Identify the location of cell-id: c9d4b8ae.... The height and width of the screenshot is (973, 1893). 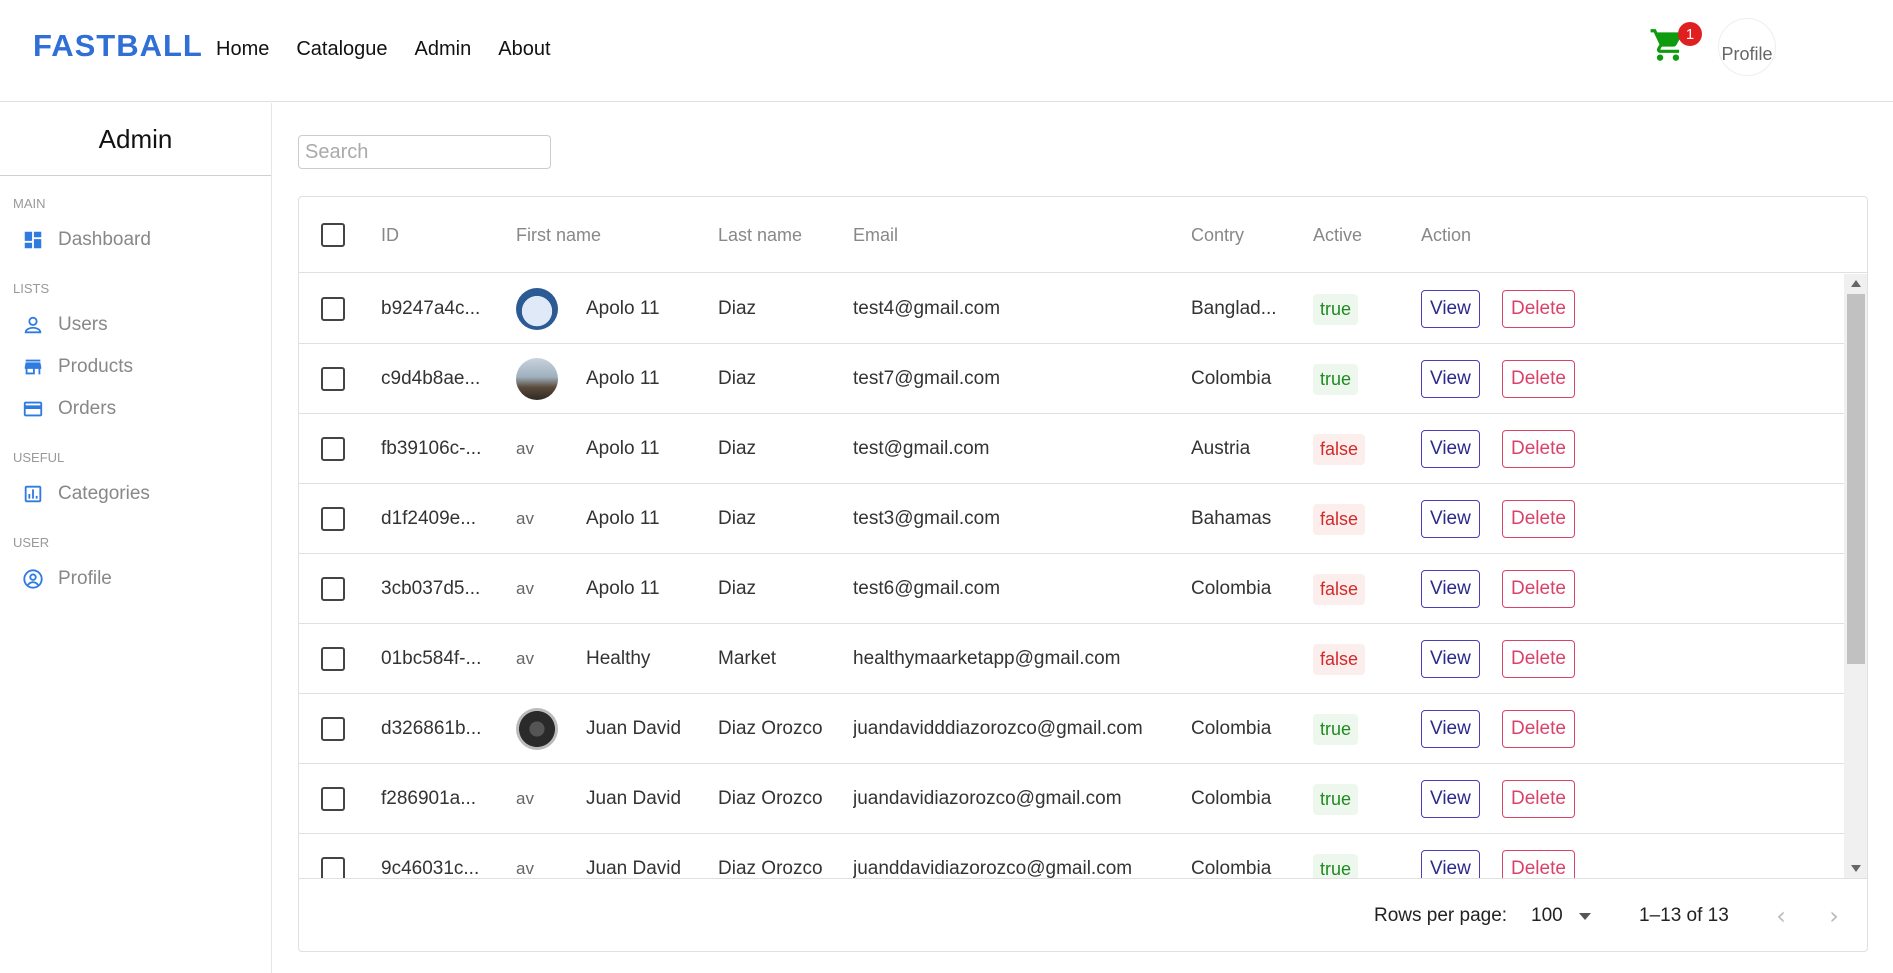
(431, 378).